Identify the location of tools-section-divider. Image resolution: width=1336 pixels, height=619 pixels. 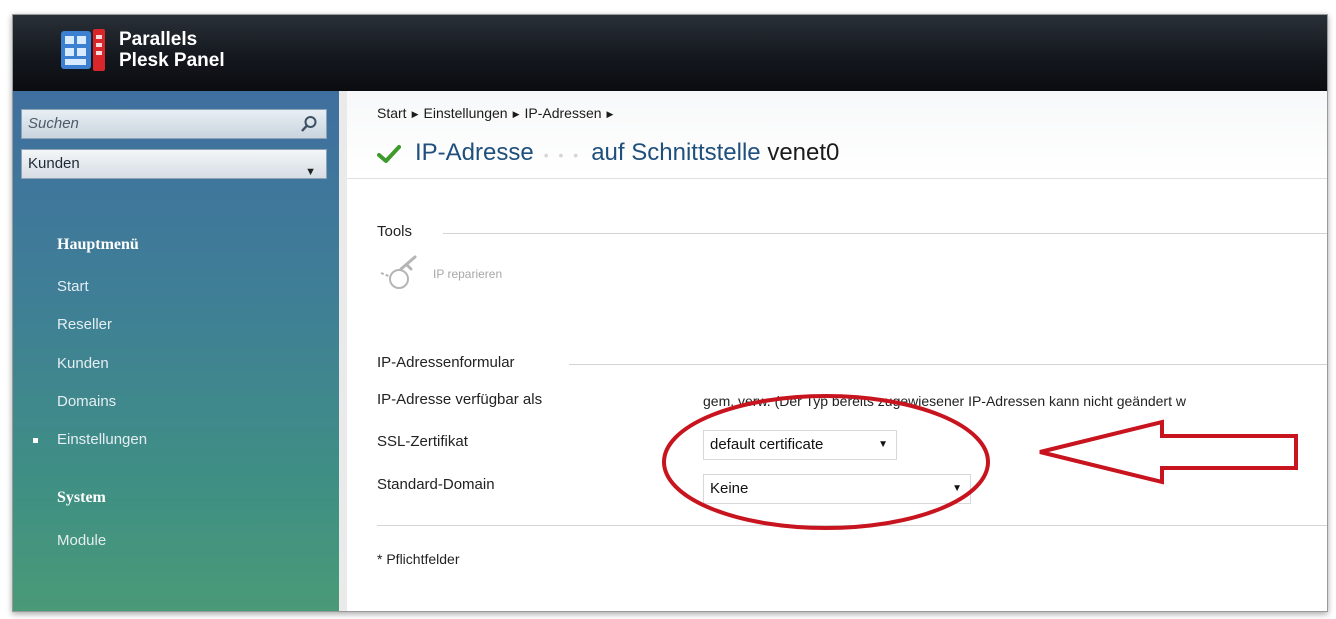
(885, 233).